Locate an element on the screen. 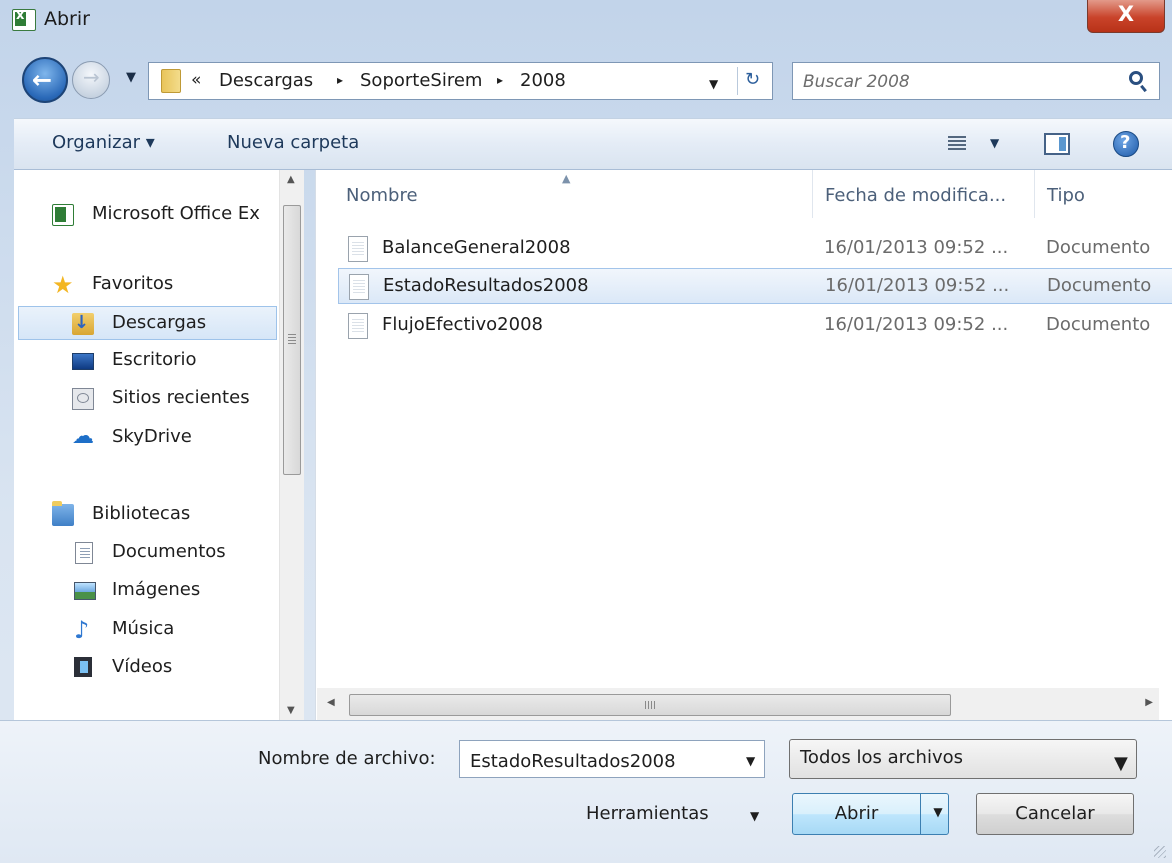 The width and height of the screenshot is (1172, 863). scroll-up-arrow-icon: ▲ is located at coordinates (291, 179).